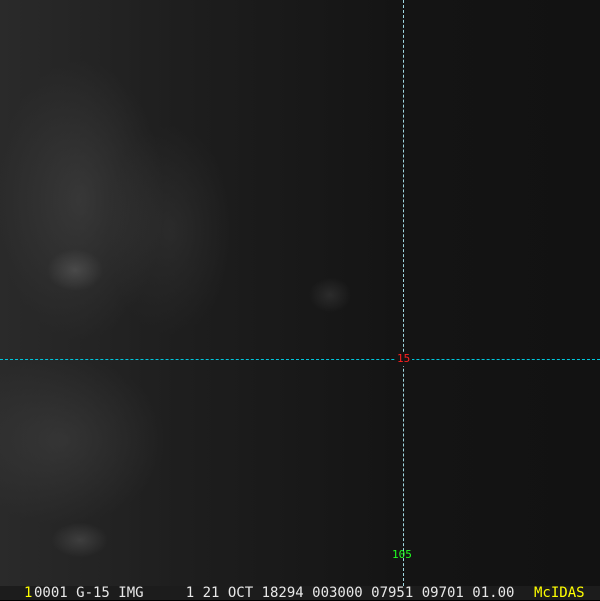  What do you see at coordinates (559, 593) in the screenshot?
I see `mcidas-logo: McIDAS` at bounding box center [559, 593].